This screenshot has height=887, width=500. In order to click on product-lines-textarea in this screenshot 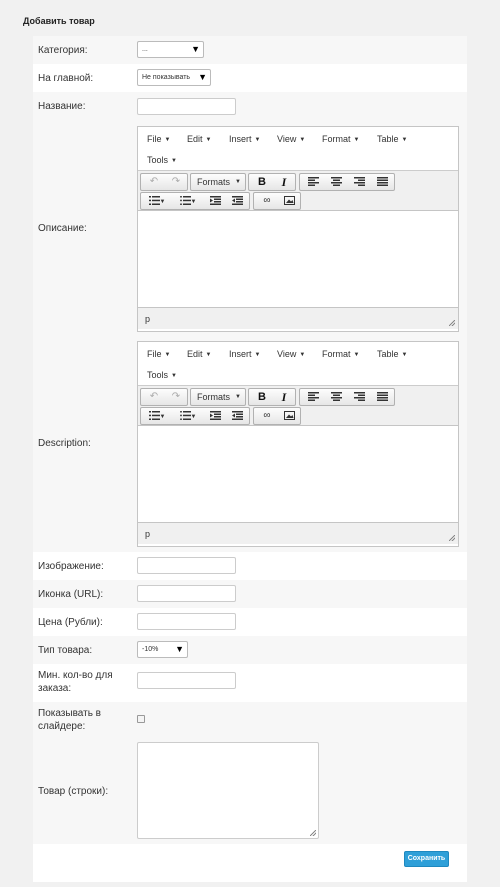, I will do `click(228, 790)`.